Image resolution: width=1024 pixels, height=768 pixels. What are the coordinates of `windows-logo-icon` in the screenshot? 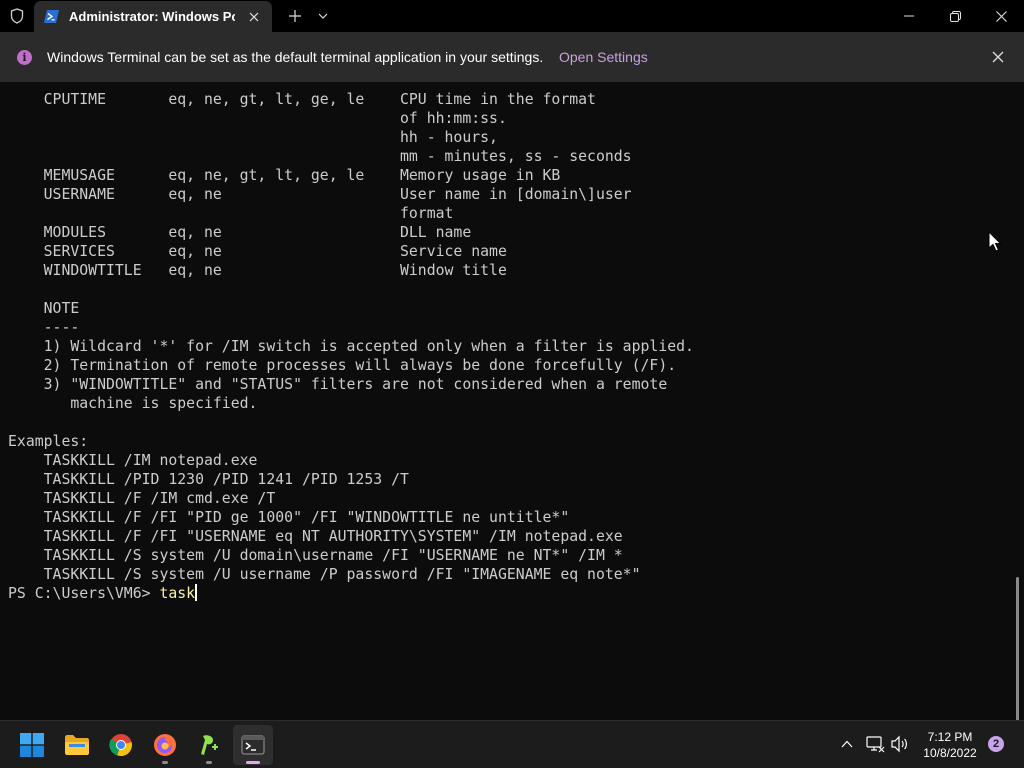 It's located at (32, 745).